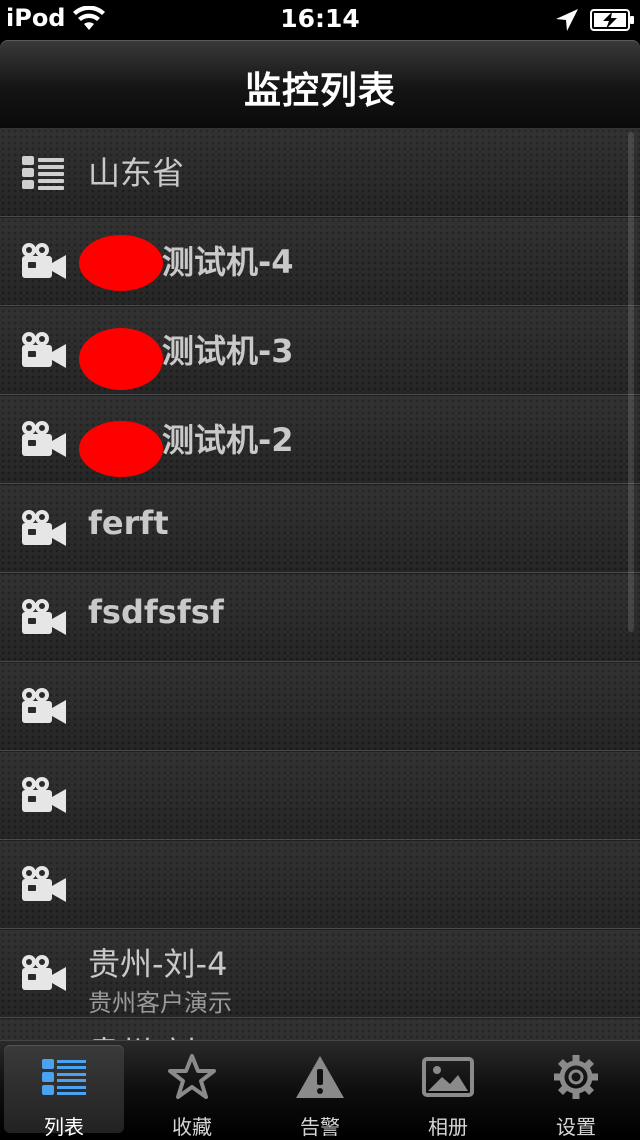 This screenshot has height=1140, width=640. I want to click on status-time: 16:14, so click(320, 18).